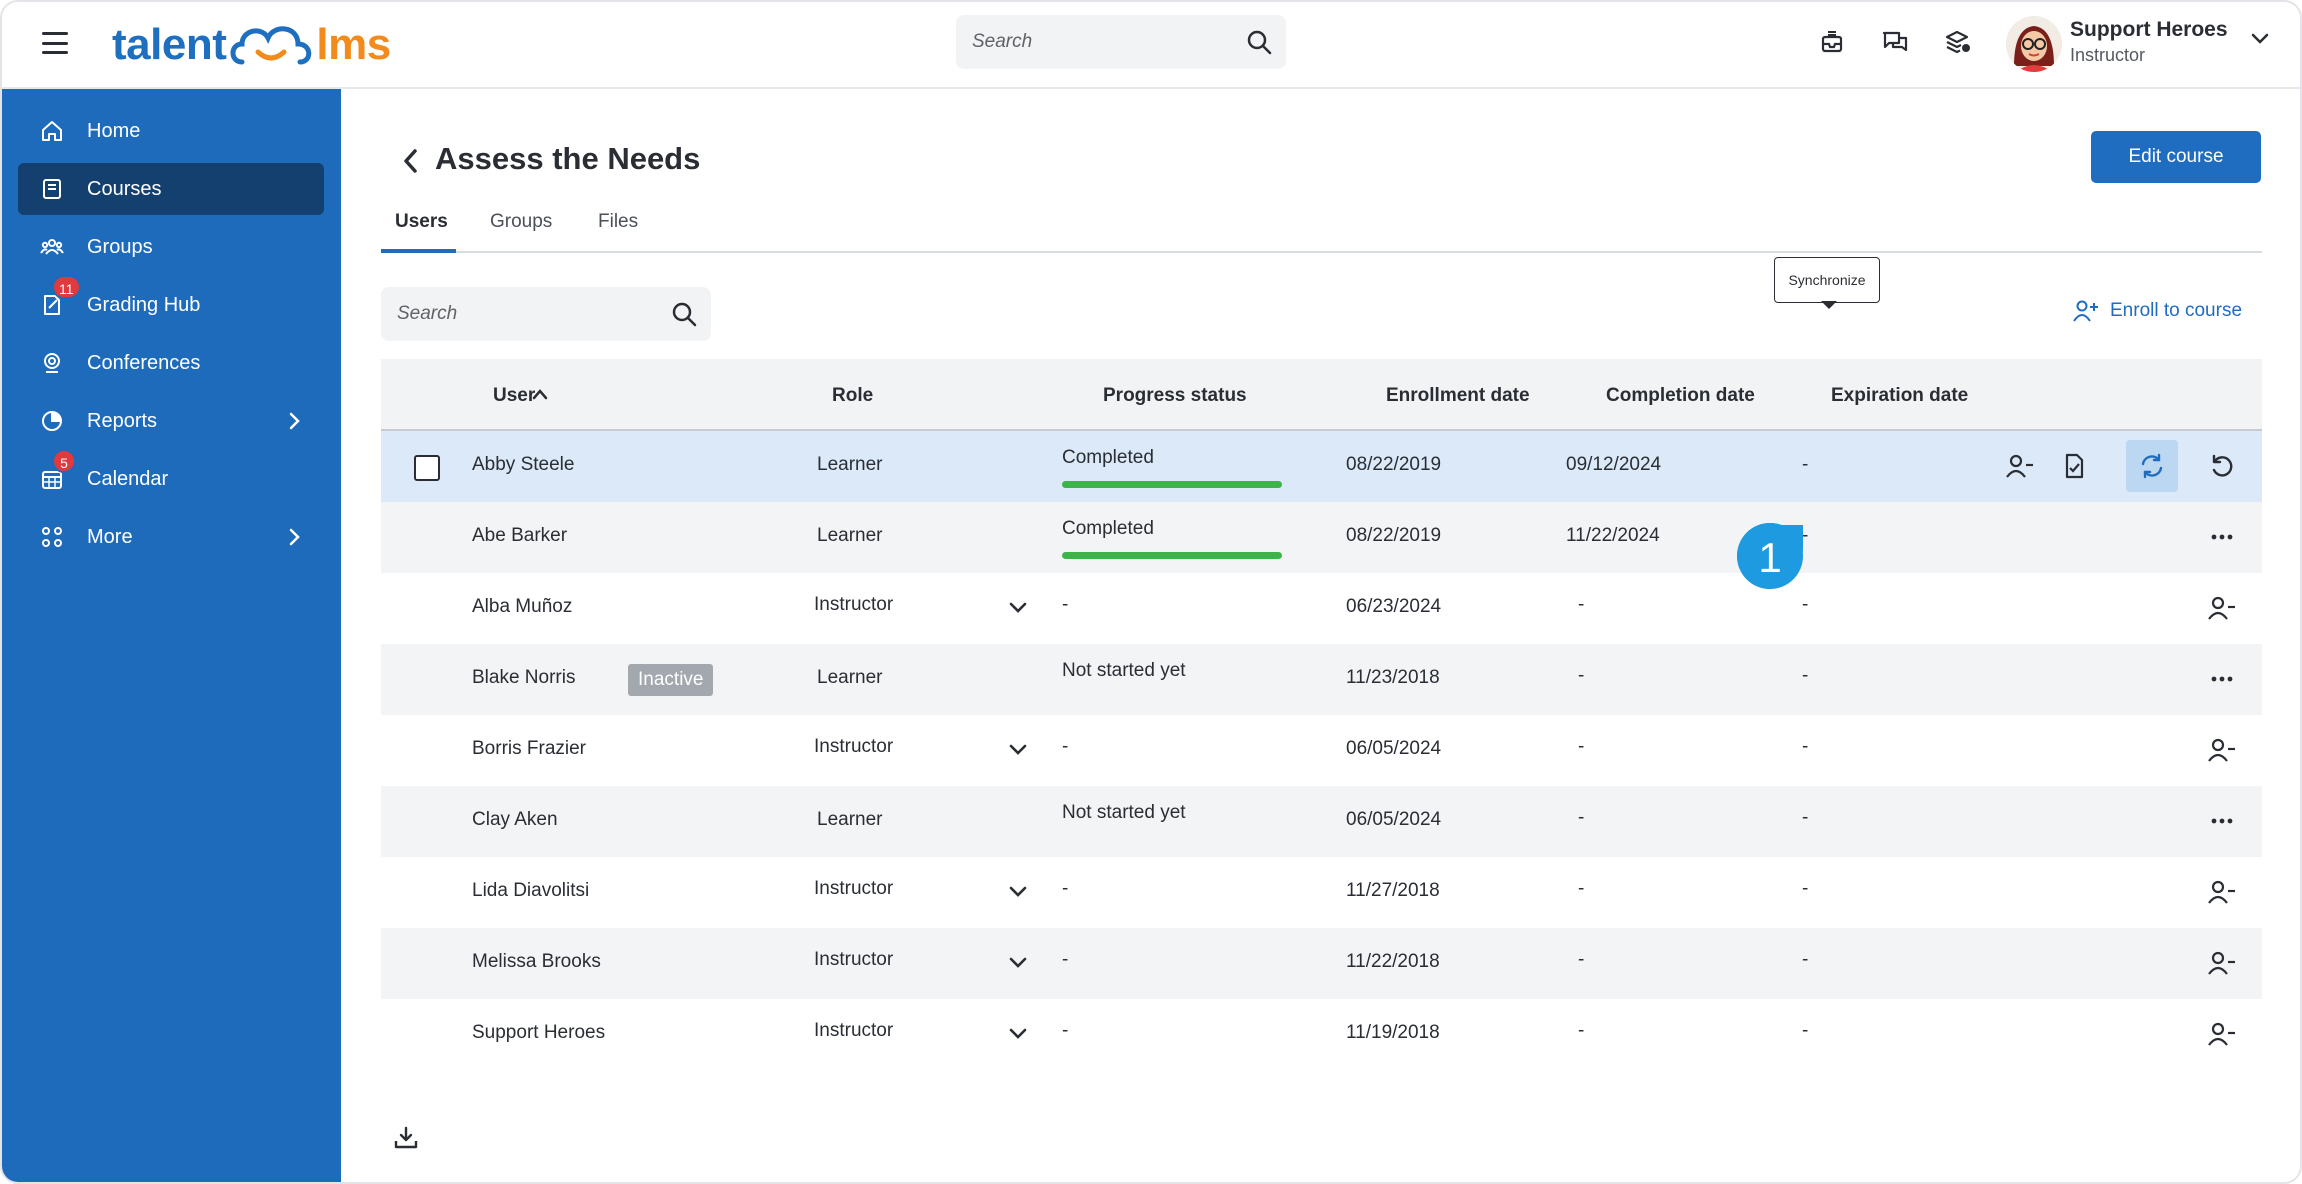  I want to click on calendar-badge: 5, so click(64, 461).